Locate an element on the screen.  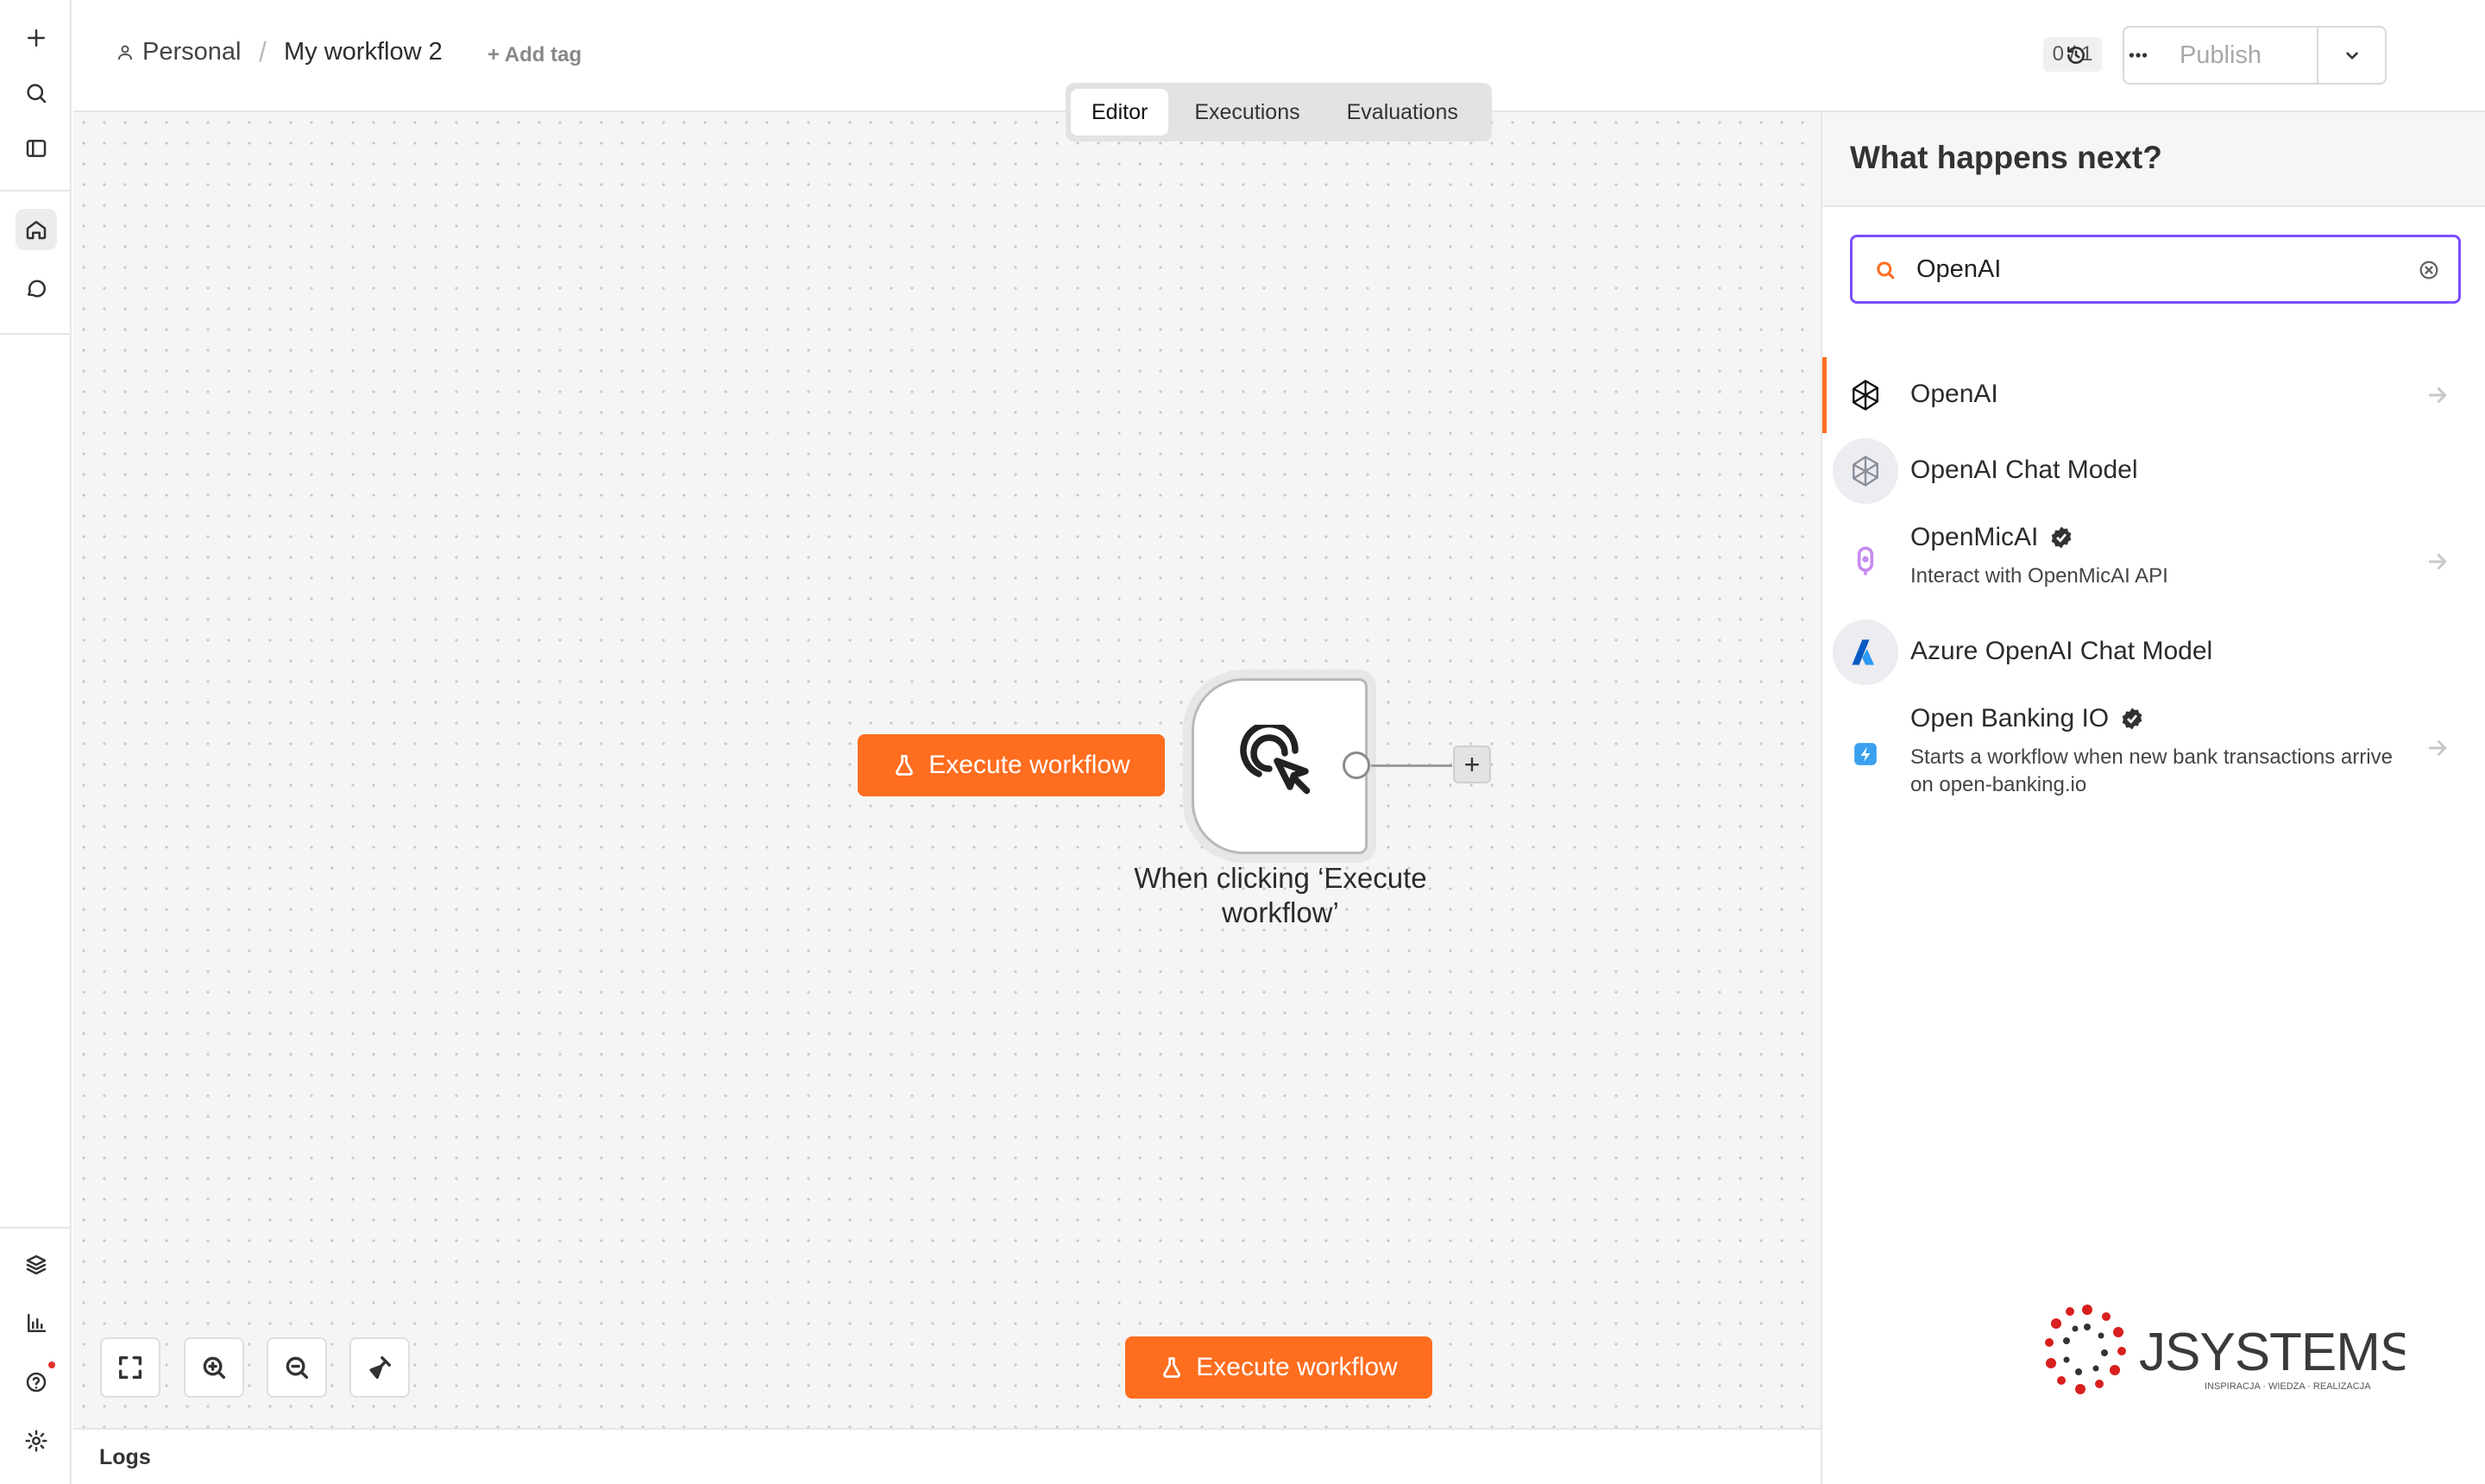
manual-trigger-node is located at coordinates (1280, 766).